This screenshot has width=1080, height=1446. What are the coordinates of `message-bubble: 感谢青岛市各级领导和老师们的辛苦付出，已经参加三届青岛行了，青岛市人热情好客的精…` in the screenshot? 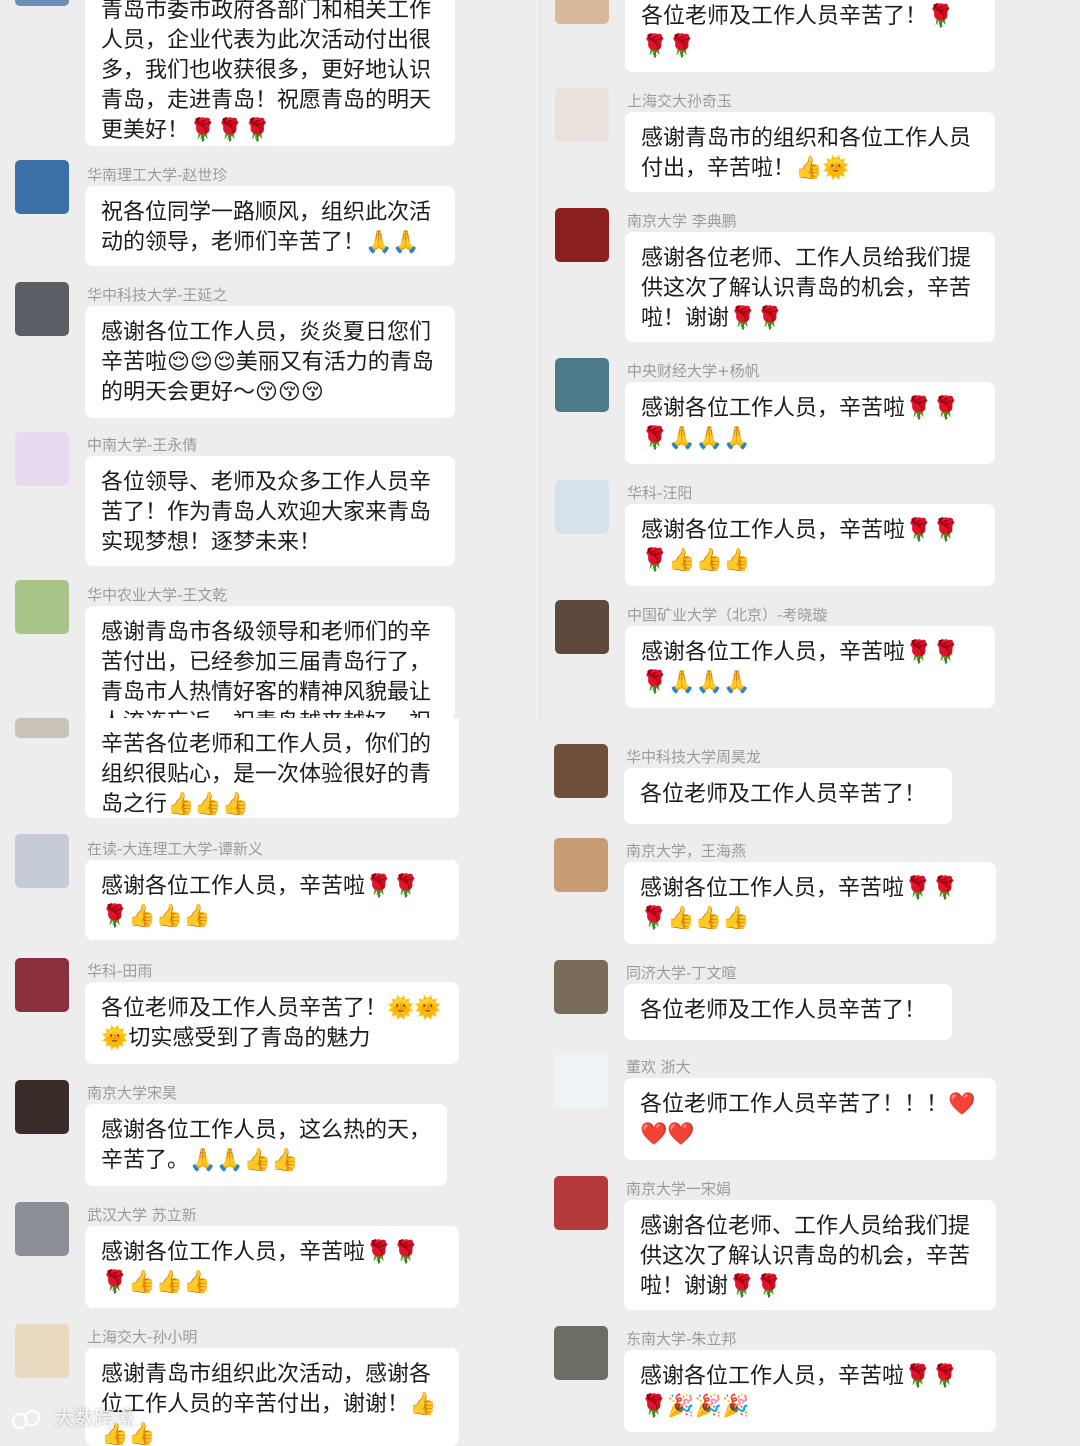 It's located at (270, 663).